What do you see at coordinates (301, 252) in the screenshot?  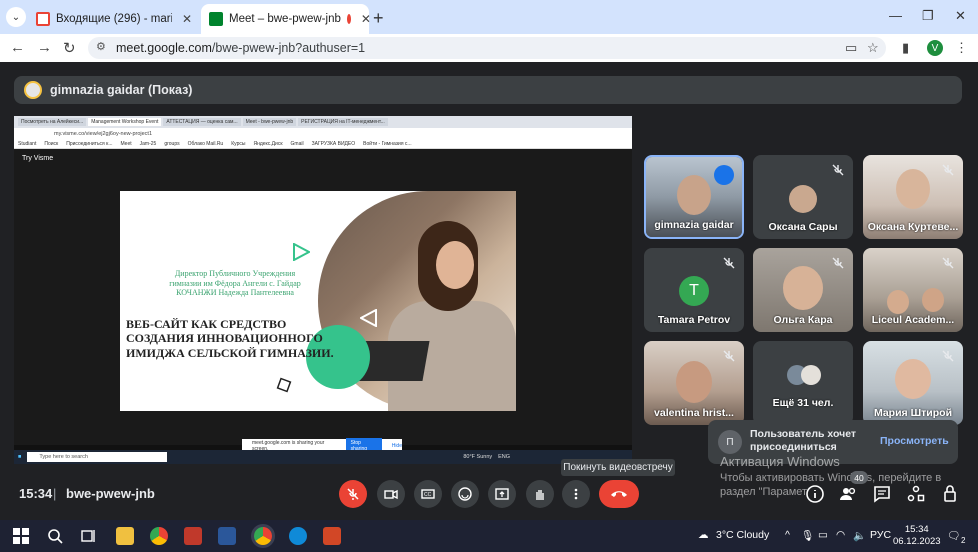 I see `play-triangle-icon` at bounding box center [301, 252].